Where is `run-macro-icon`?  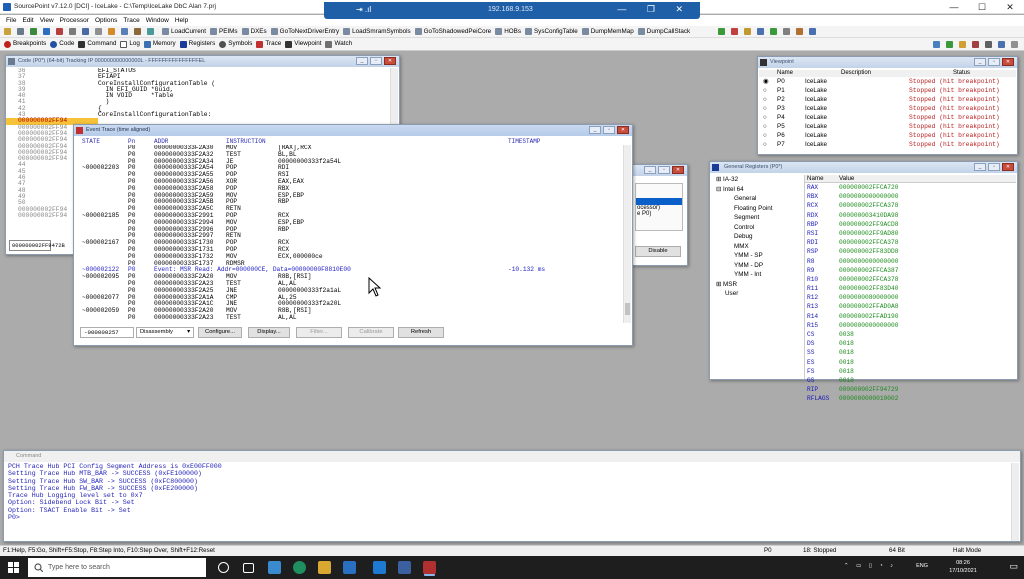
run-macro-icon is located at coordinates (112, 31).